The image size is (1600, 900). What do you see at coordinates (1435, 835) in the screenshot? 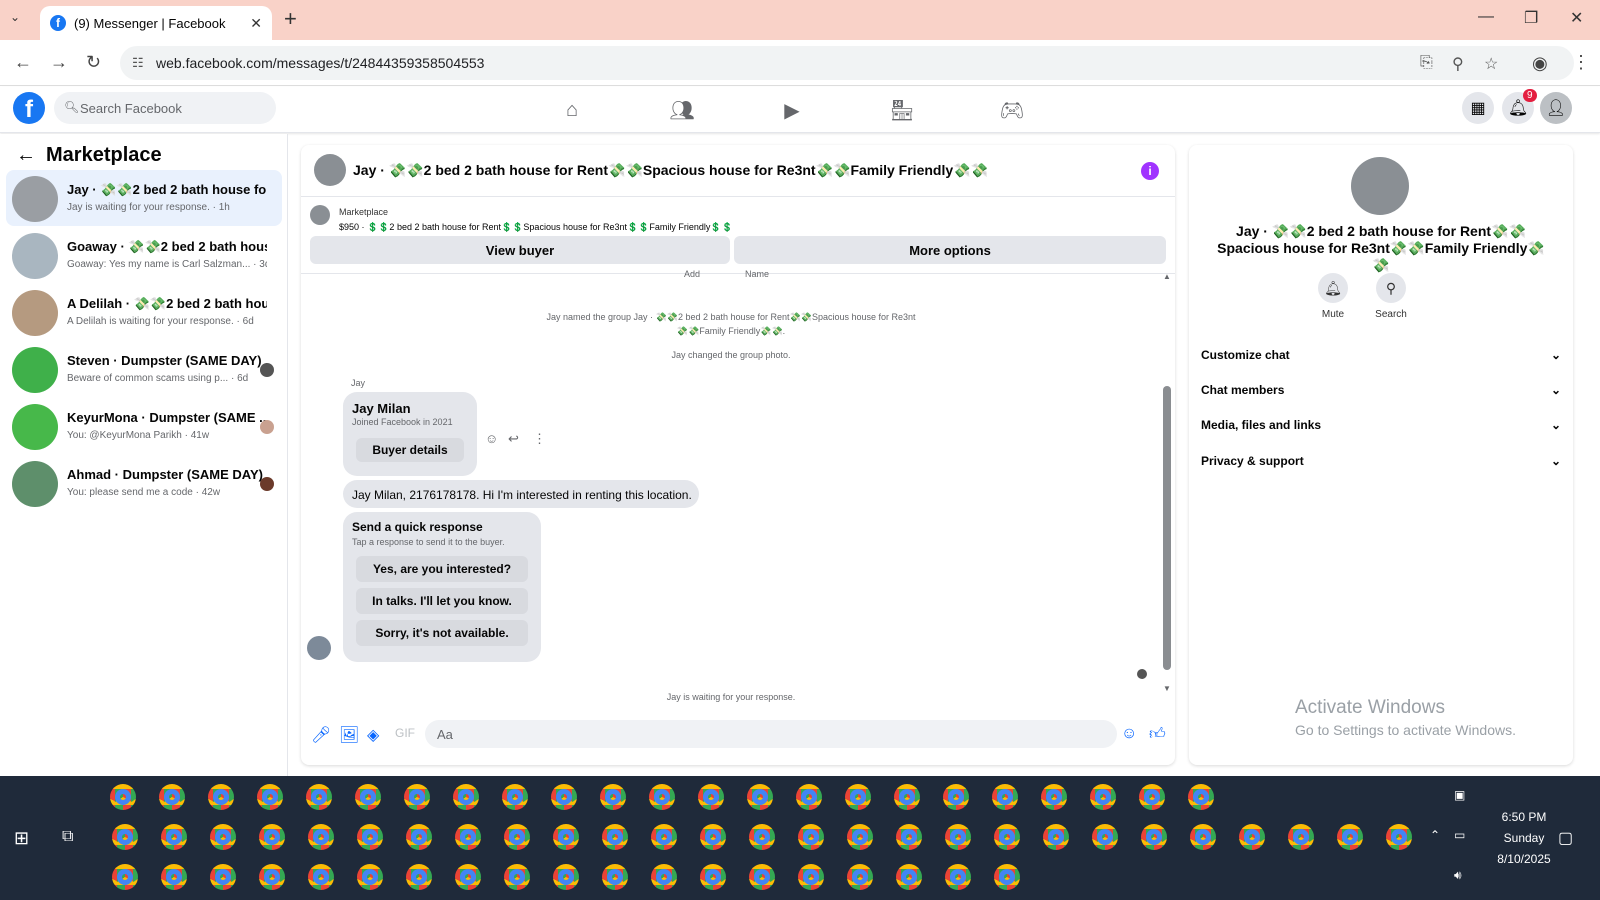
I see `show-hidden-icons: ⌃` at bounding box center [1435, 835].